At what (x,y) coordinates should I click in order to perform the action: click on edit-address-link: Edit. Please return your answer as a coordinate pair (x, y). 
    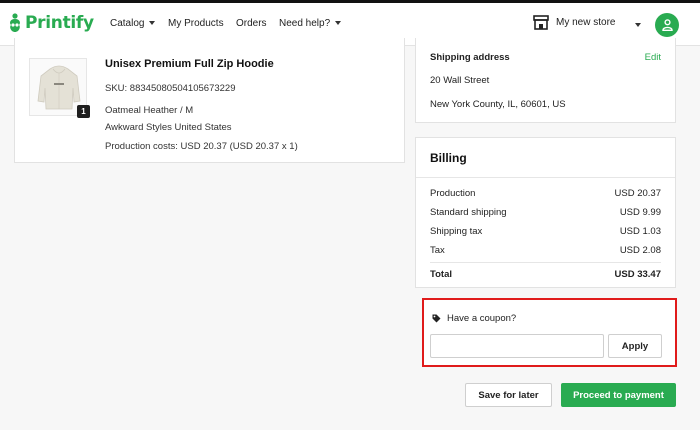
    Looking at the image, I should click on (653, 57).